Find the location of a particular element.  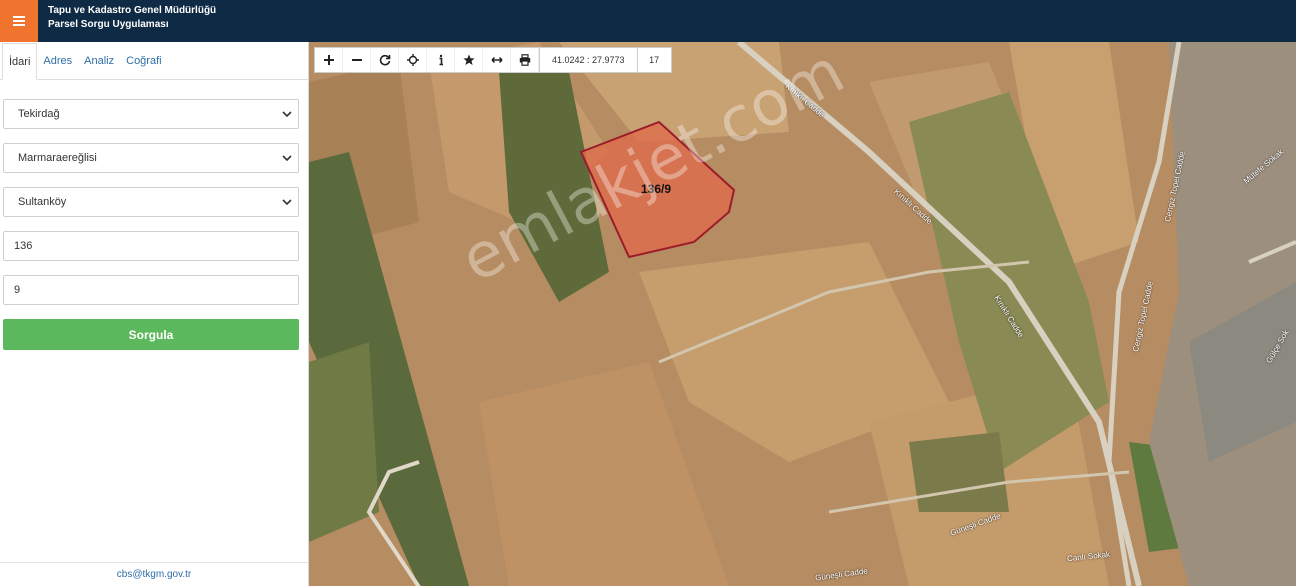

refresh-icon is located at coordinates (384, 60).